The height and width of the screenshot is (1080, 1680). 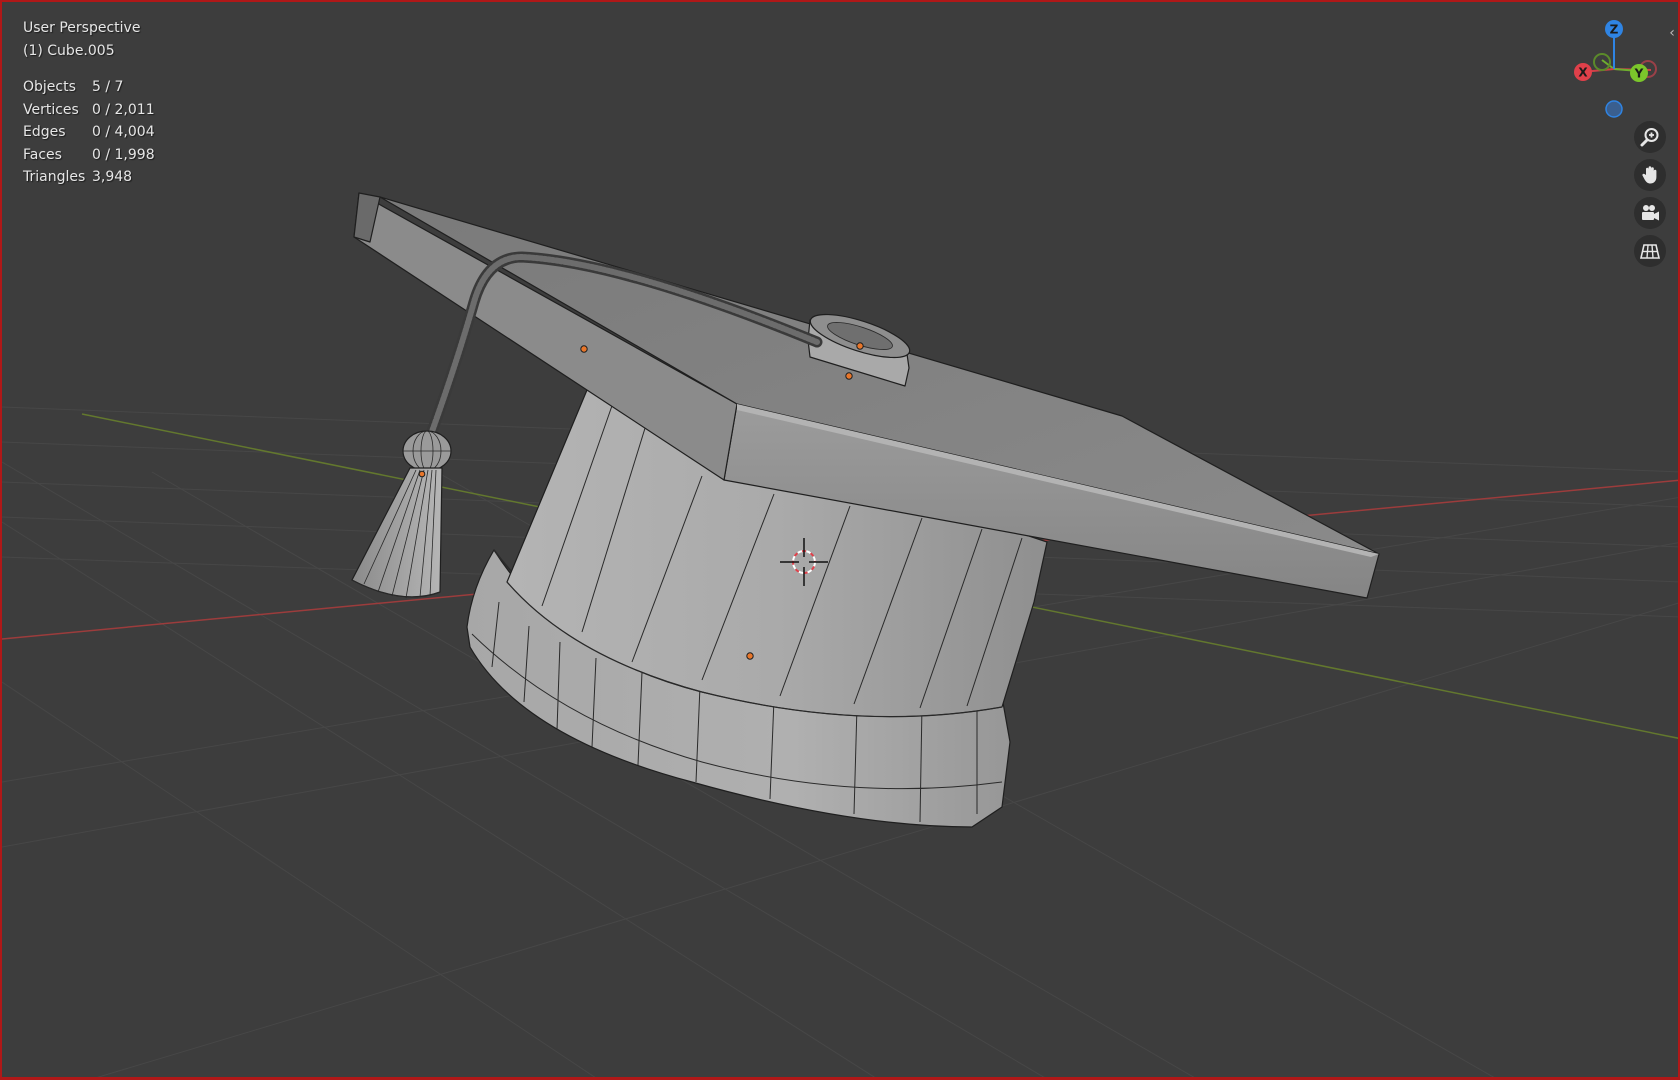 I want to click on zoom-button, so click(x=1650, y=137).